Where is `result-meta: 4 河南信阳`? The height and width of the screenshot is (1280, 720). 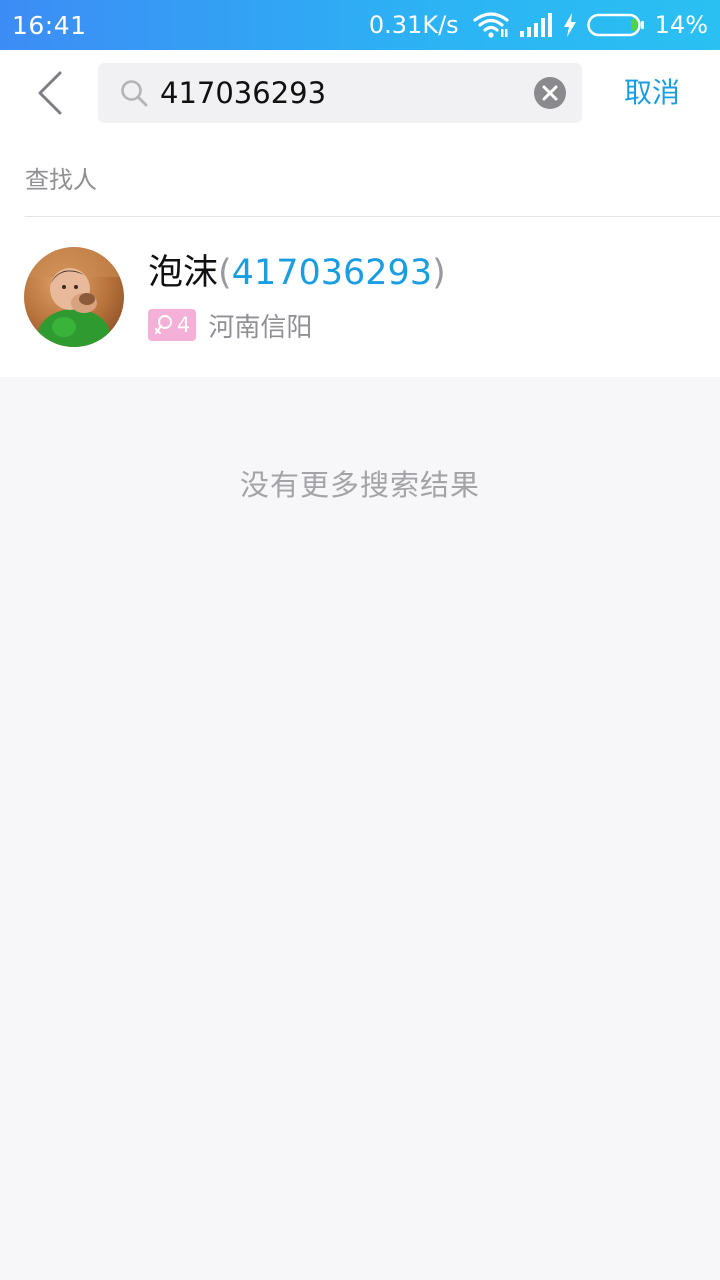
result-meta: 4 河南信阳 is located at coordinates (230, 326).